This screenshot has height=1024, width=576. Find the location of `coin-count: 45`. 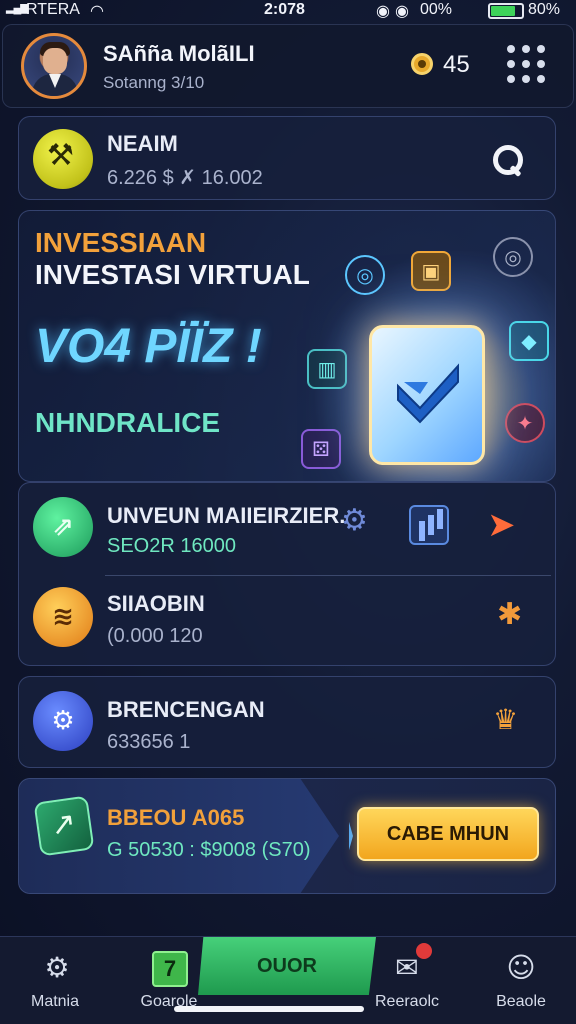

coin-count: 45 is located at coordinates (456, 64).